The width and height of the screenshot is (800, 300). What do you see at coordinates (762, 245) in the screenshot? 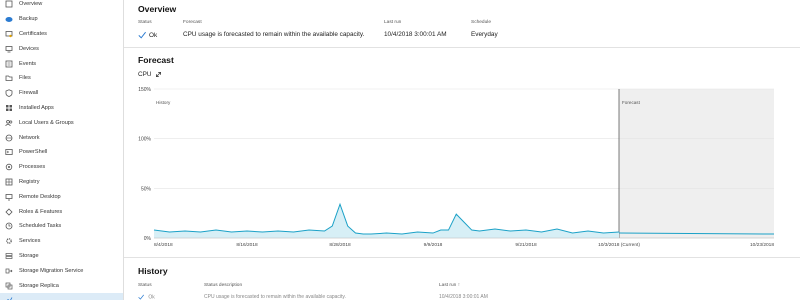
I see `x-tick-label: 10/23/2018` at bounding box center [762, 245].